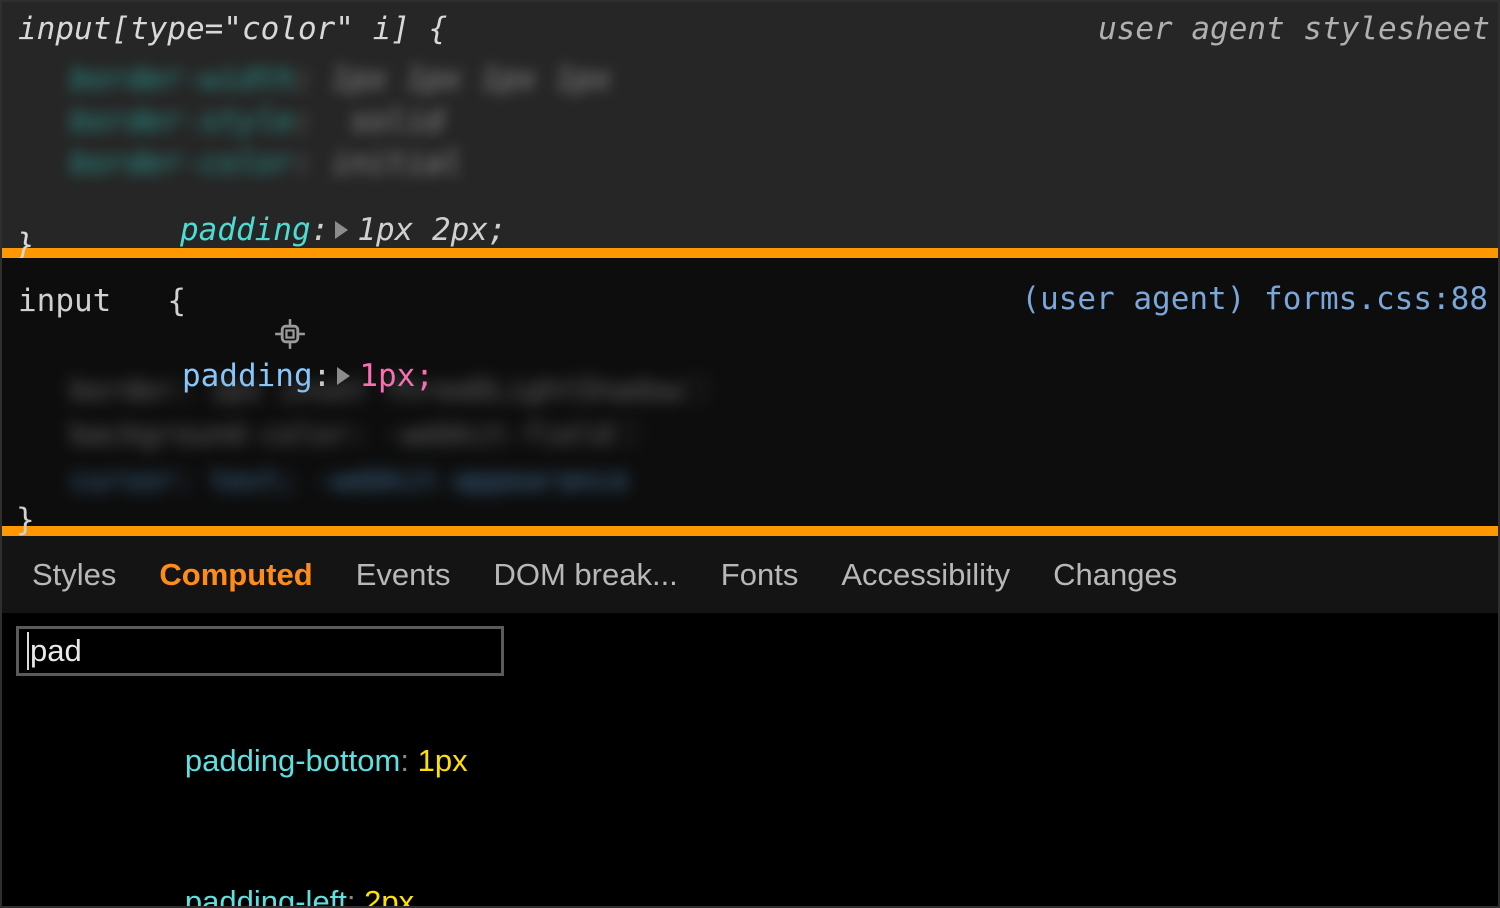 The image size is (1500, 908). What do you see at coordinates (25, 245) in the screenshot?
I see `ua-rule-close-brace: }` at bounding box center [25, 245].